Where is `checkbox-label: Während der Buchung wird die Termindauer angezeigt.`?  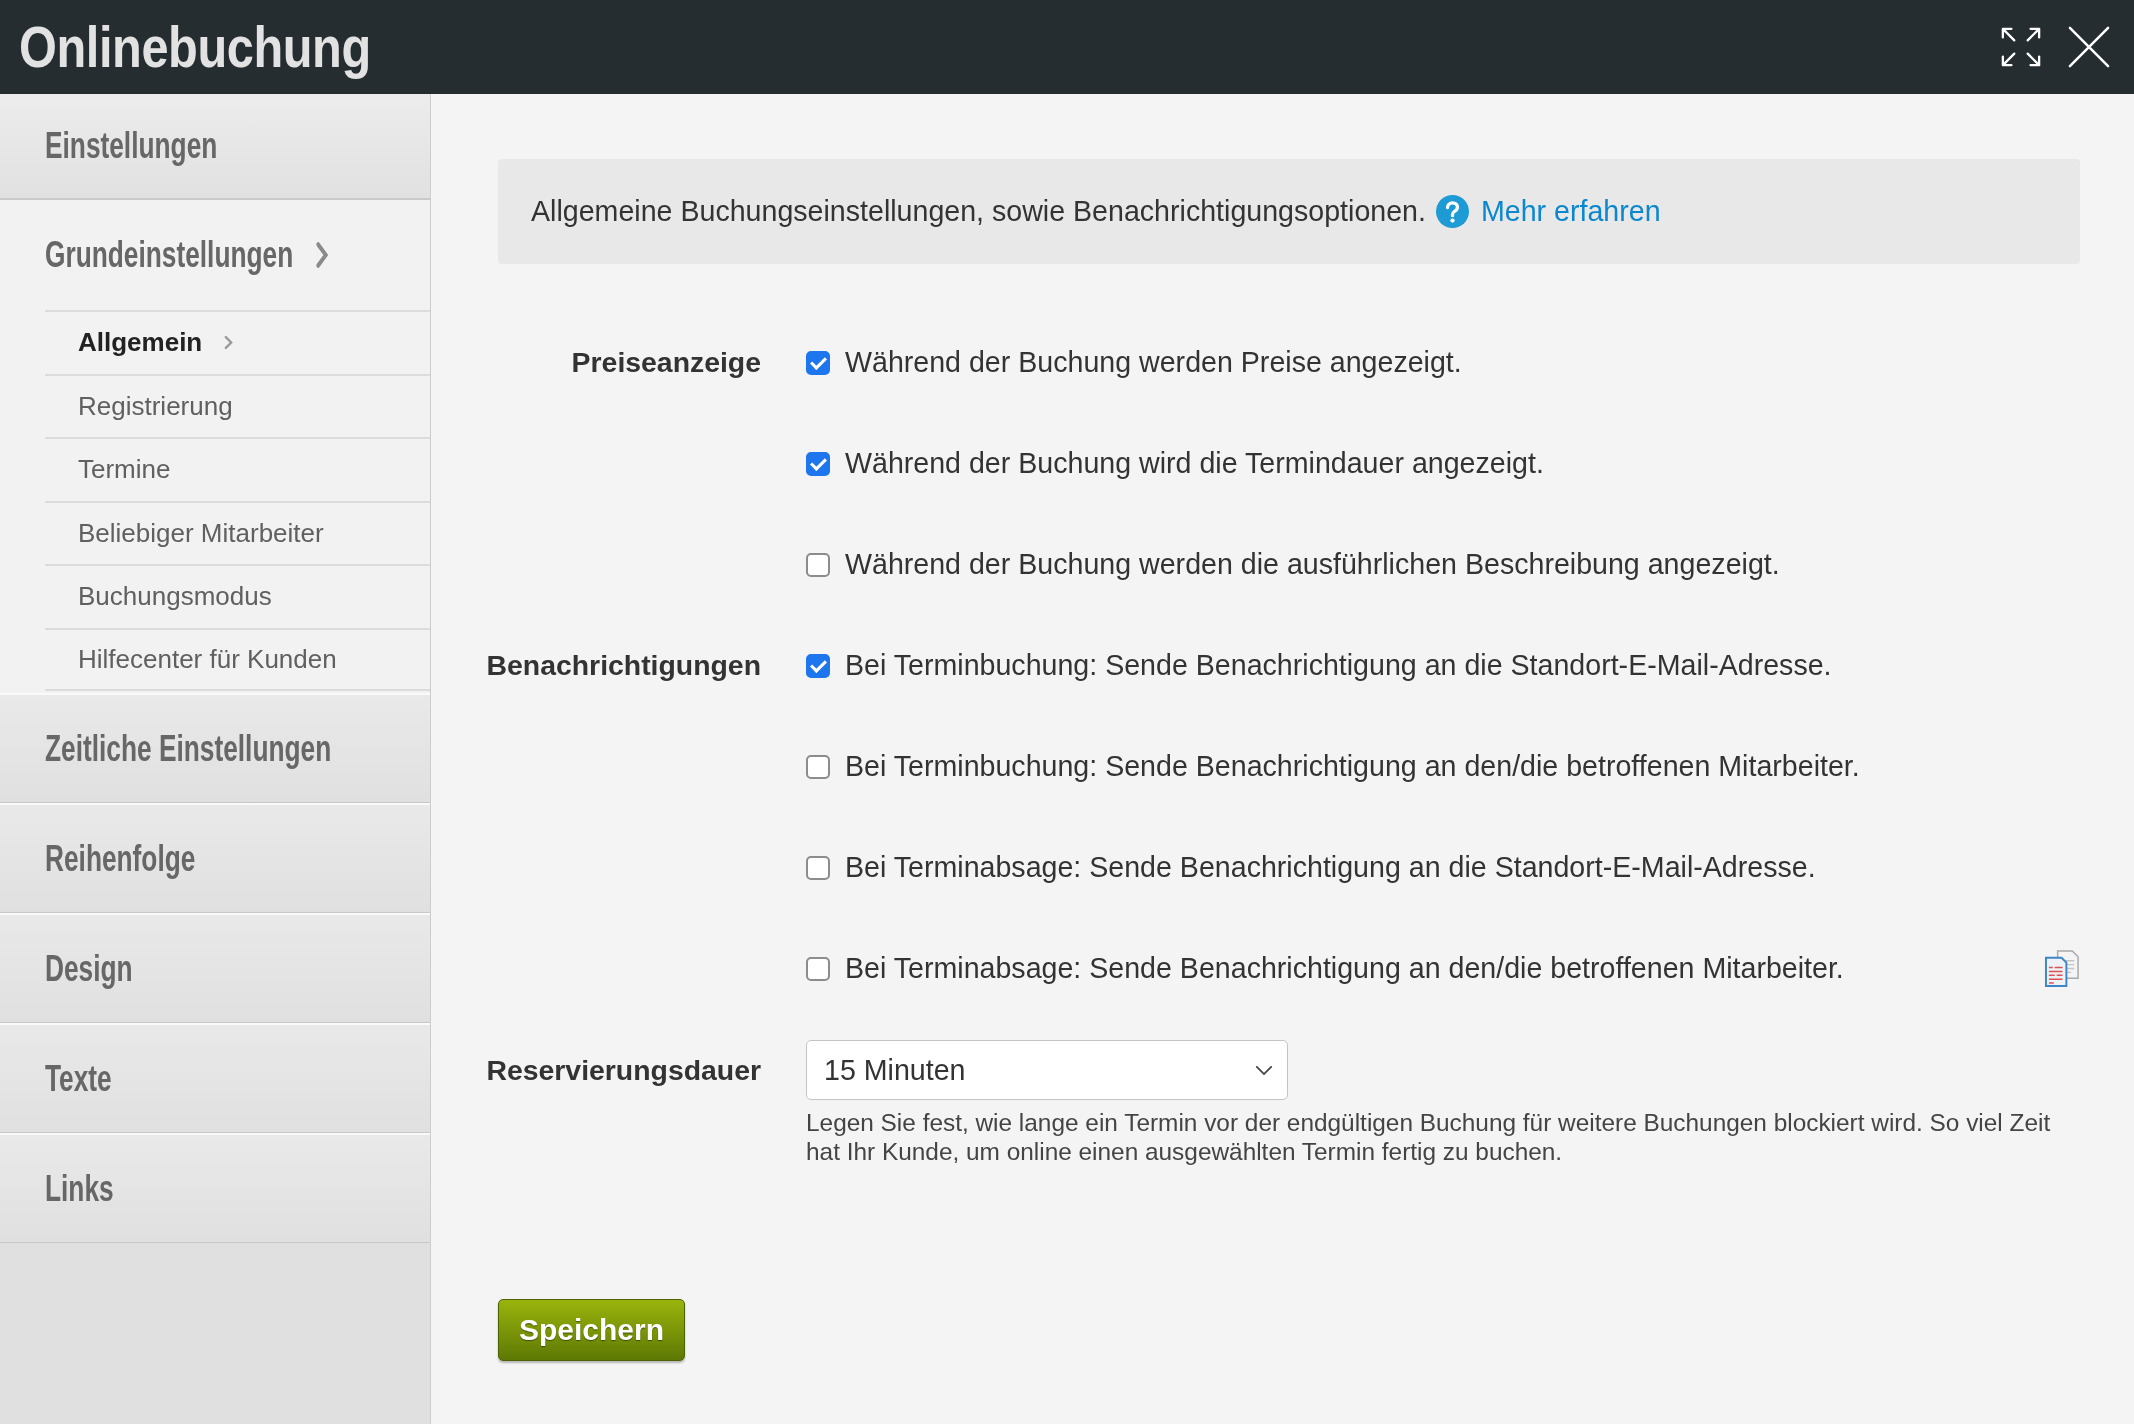 checkbox-label: Während der Buchung wird die Termindauer angezeigt. is located at coordinates (1194, 463).